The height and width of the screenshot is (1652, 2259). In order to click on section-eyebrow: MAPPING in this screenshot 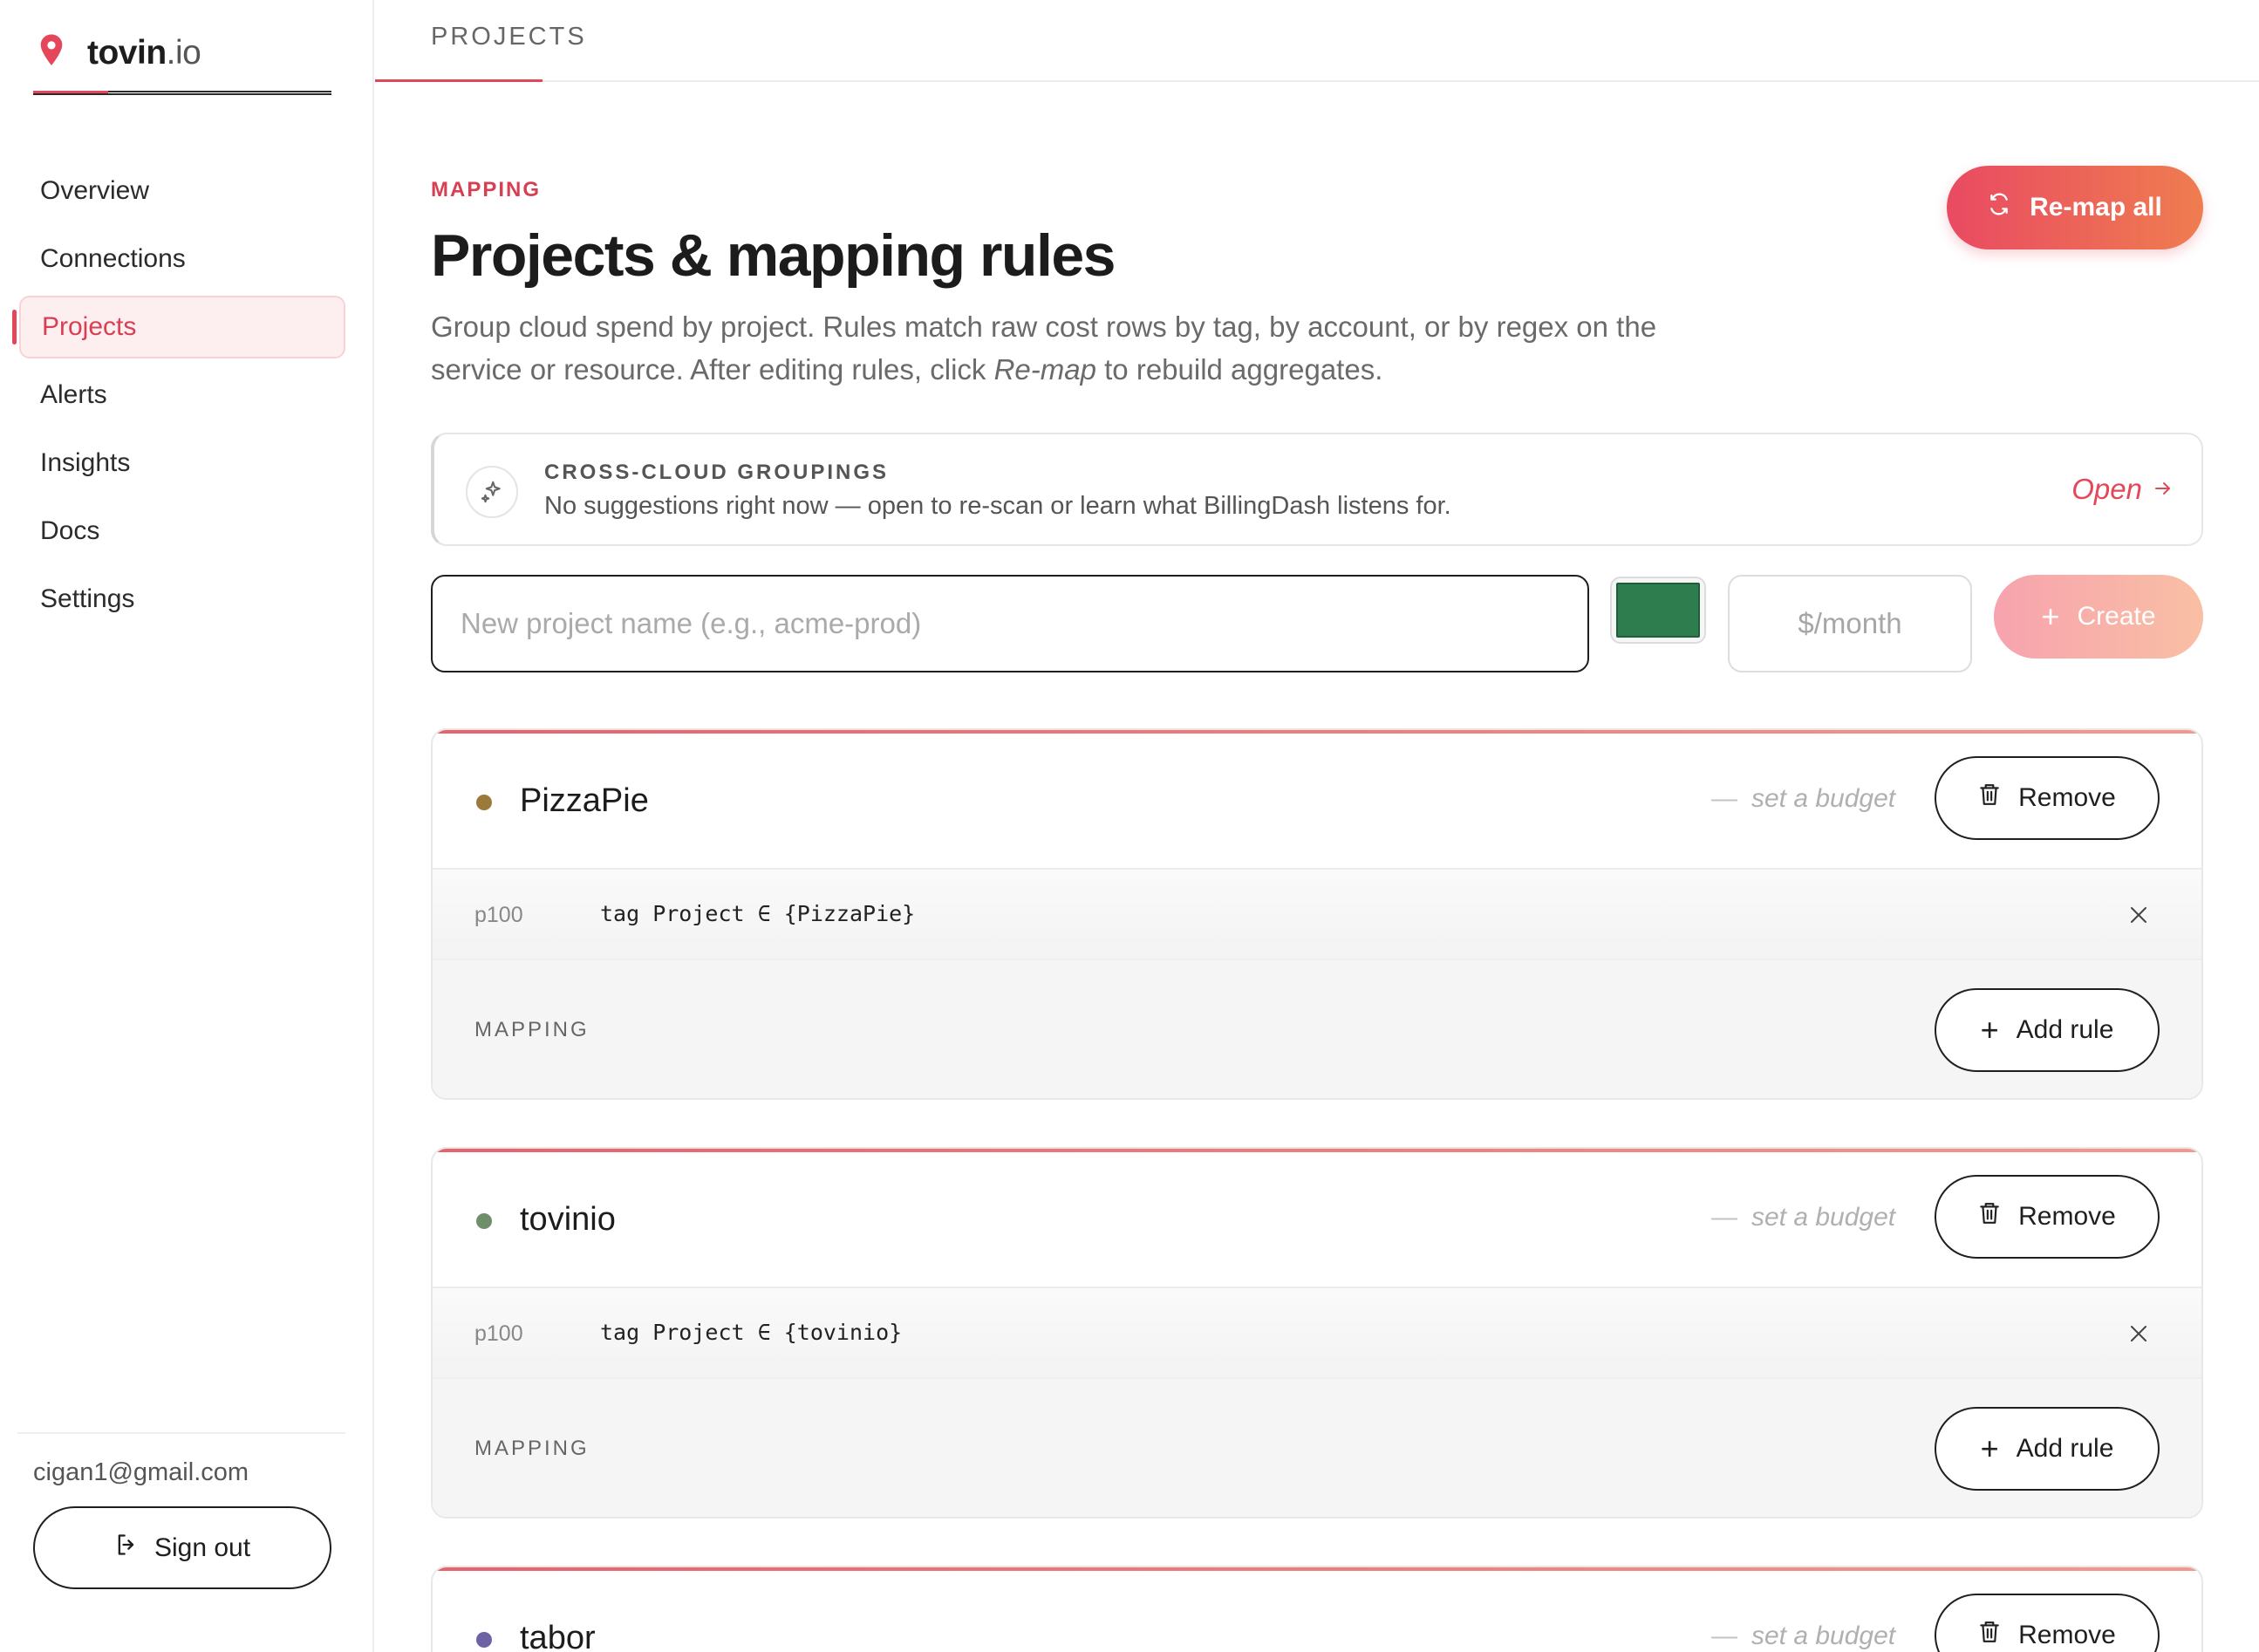, I will do `click(486, 189)`.